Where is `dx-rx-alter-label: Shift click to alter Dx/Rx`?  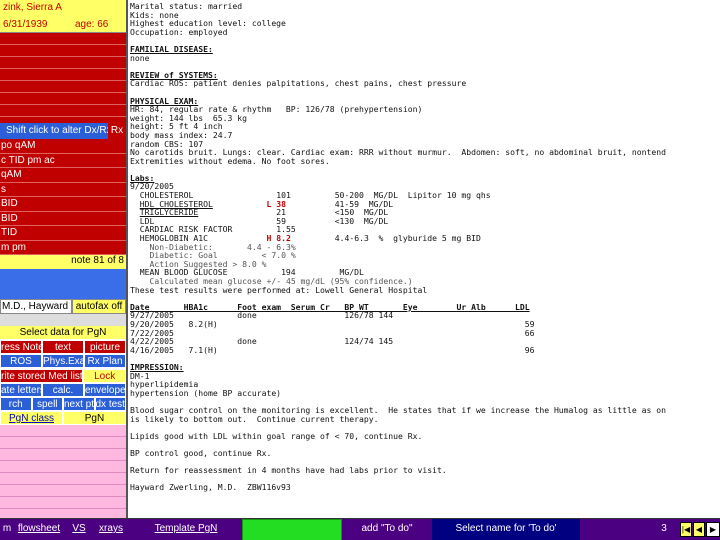
dx-rx-alter-label: Shift click to alter Dx/Rx is located at coordinates (59, 130).